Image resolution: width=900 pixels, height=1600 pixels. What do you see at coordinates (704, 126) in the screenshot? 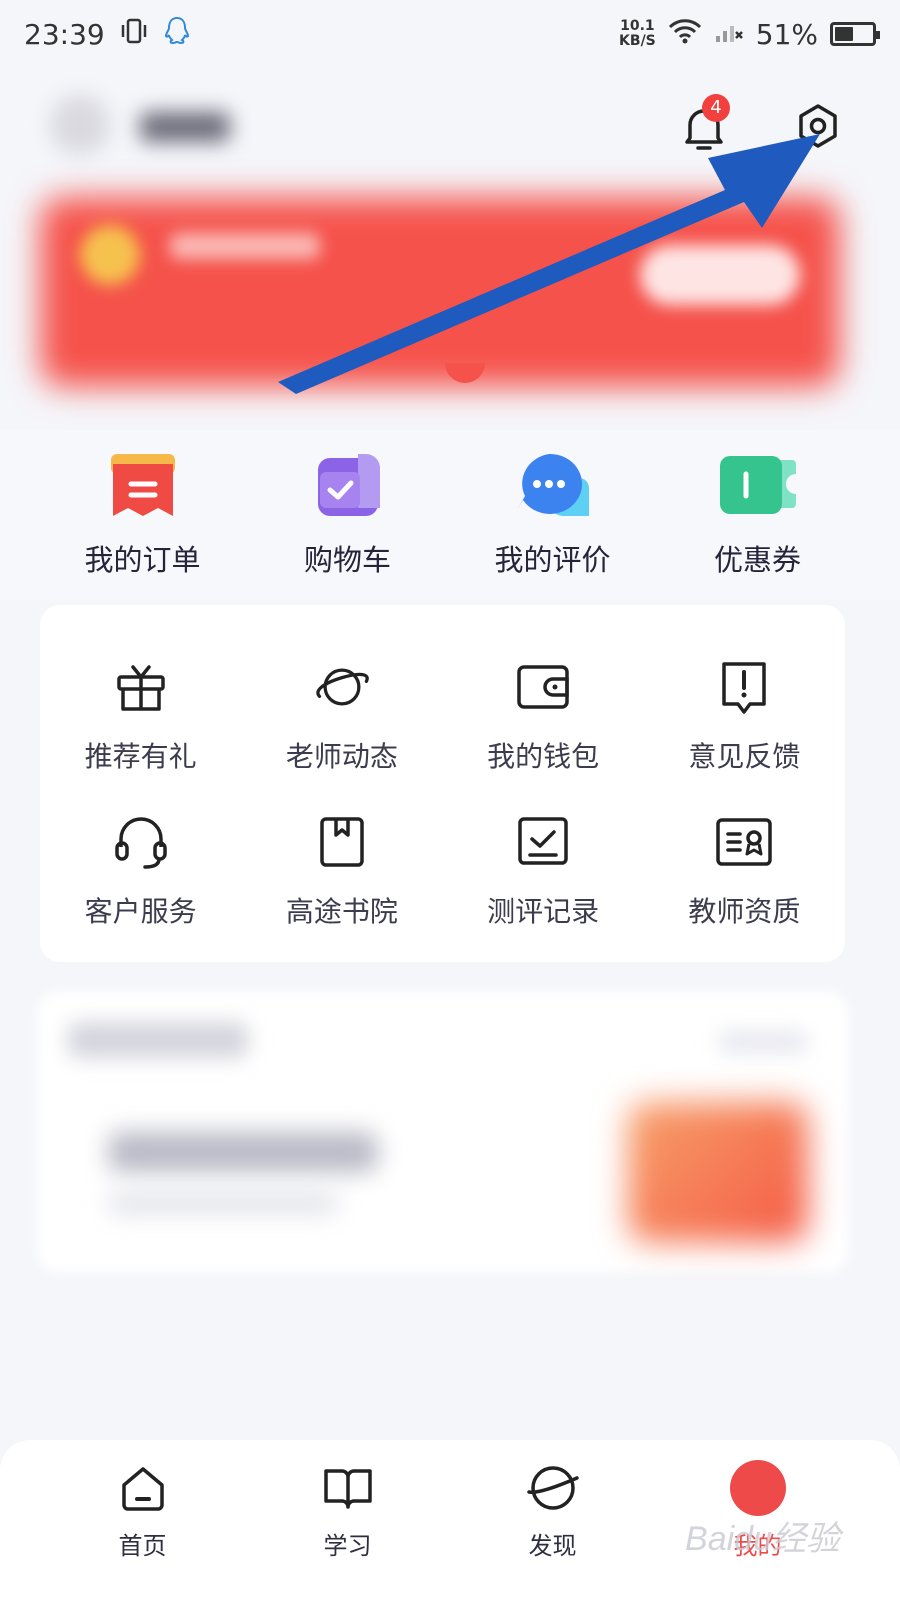
I see `notification-button: 4` at bounding box center [704, 126].